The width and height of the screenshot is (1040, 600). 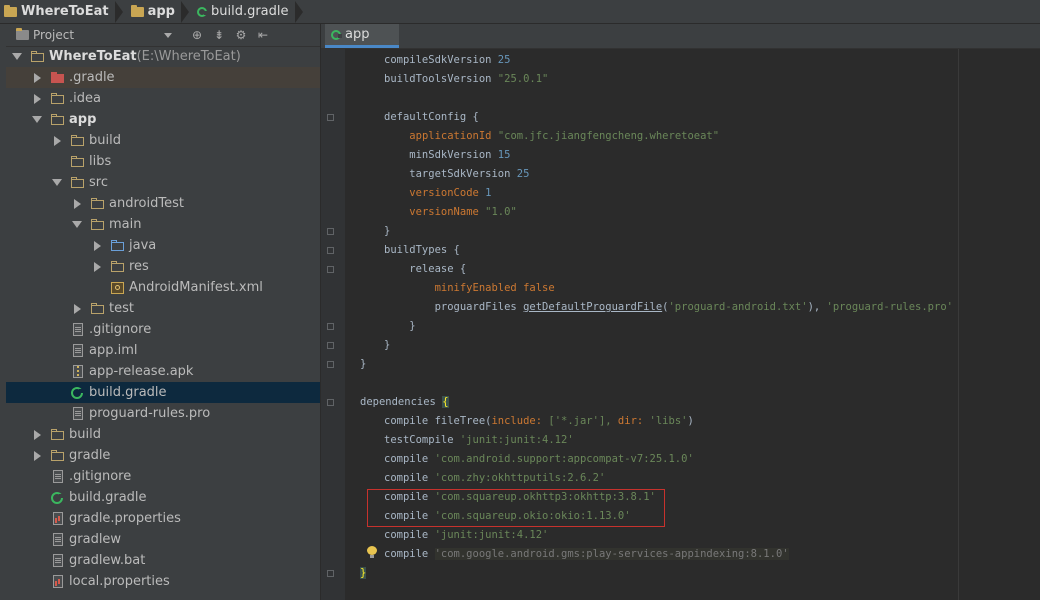 What do you see at coordinates (453, 136) in the screenshot?
I see `code-token: applicationId` at bounding box center [453, 136].